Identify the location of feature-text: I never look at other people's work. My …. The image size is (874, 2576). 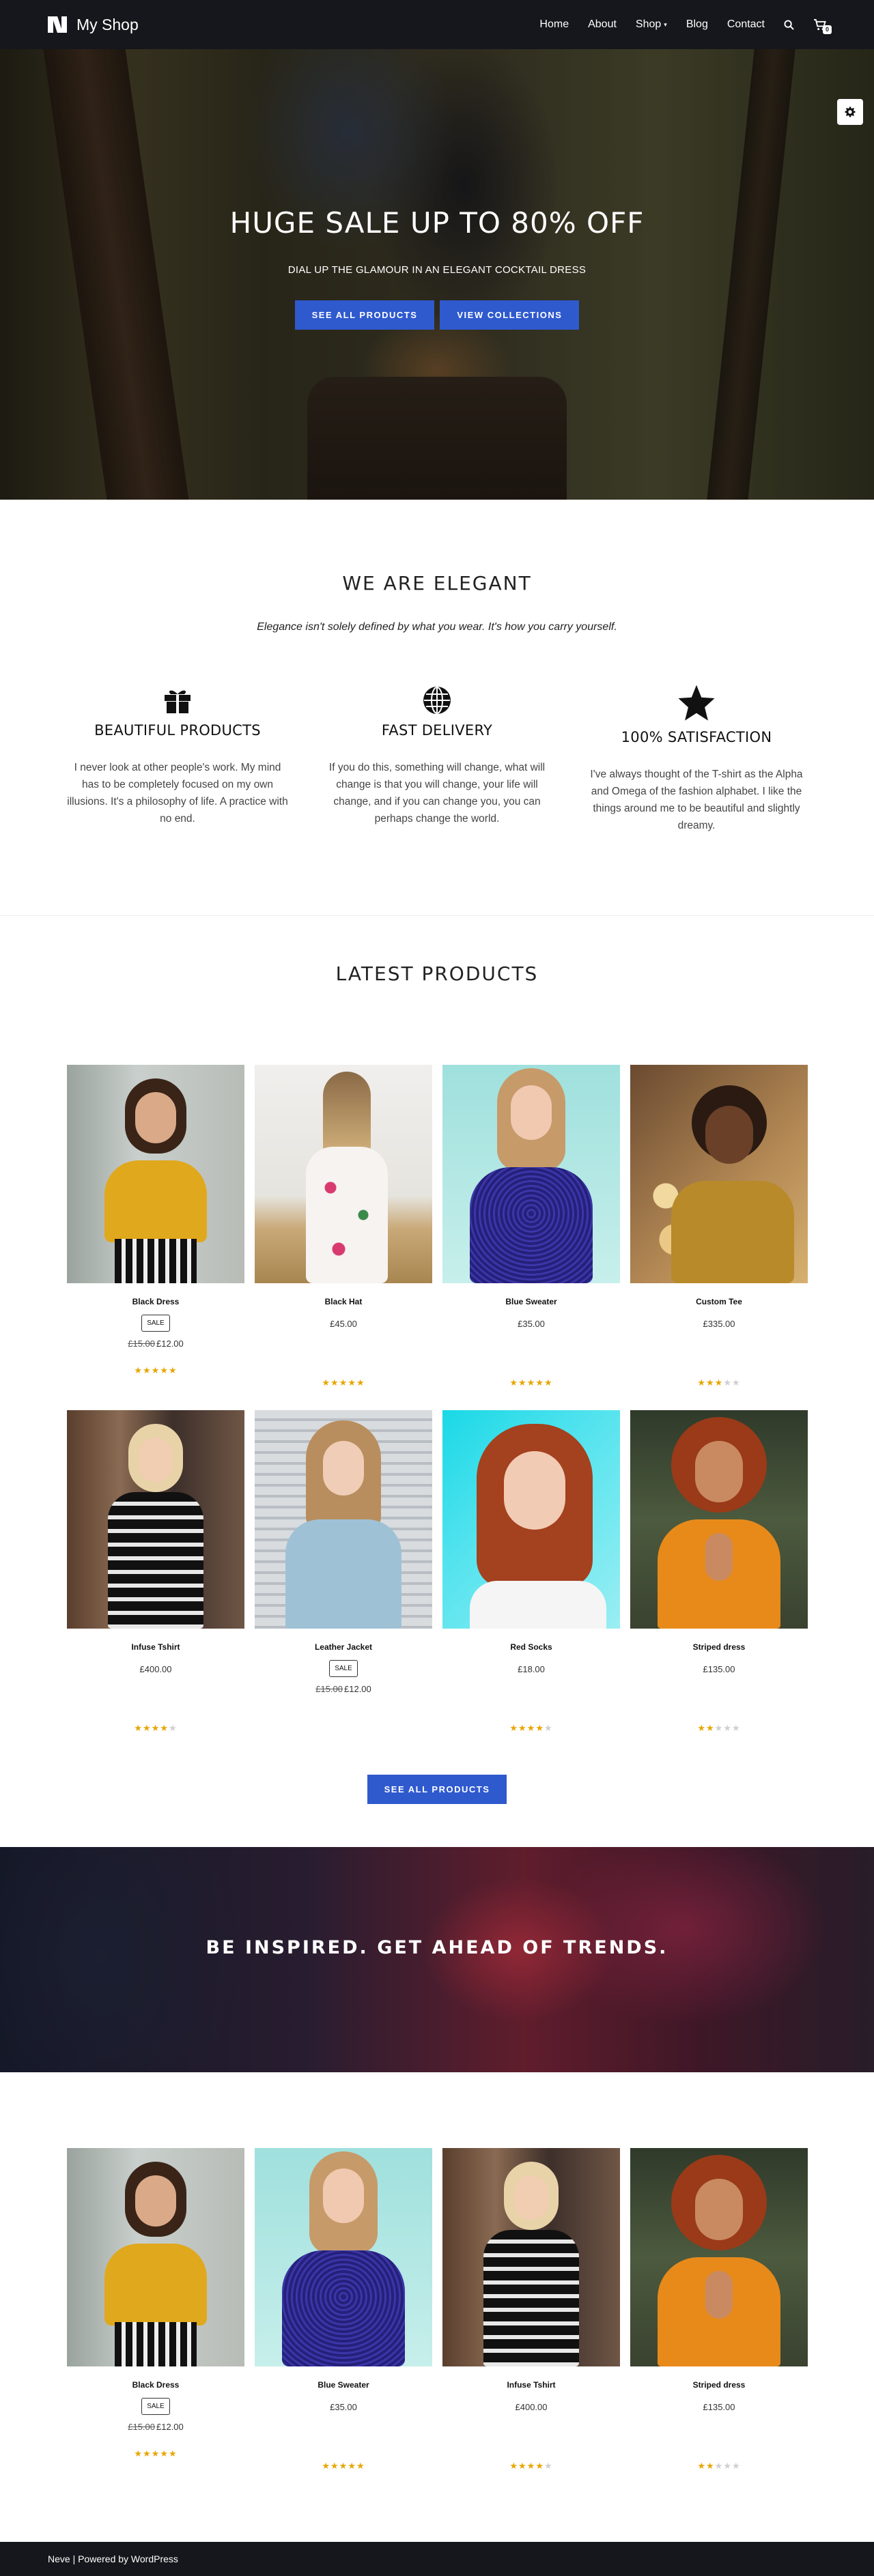
(178, 793).